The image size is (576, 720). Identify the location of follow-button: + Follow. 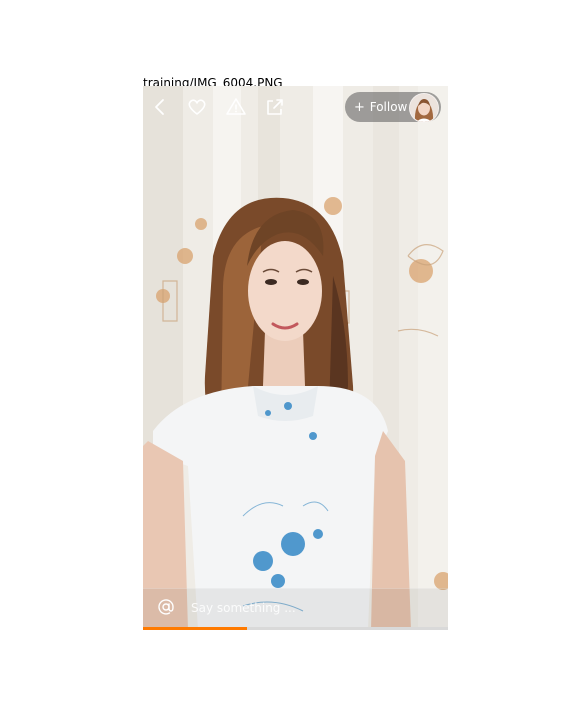
(393, 107).